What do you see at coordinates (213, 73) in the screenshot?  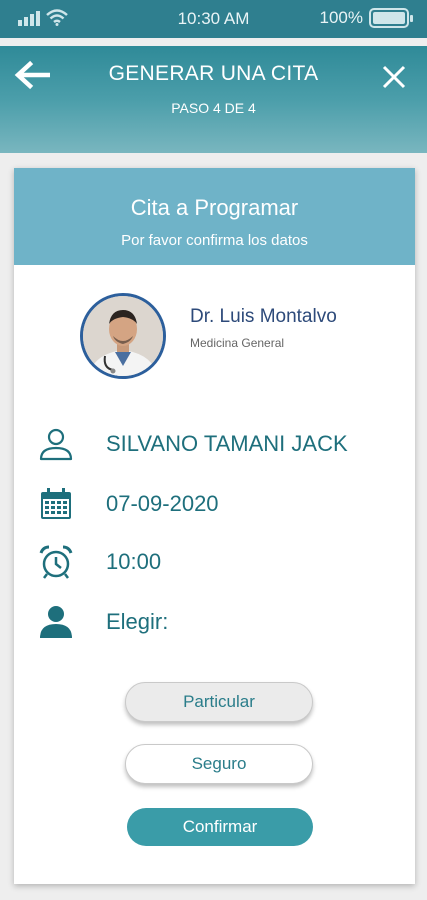 I see `page-title: GENERAR UNA CITA` at bounding box center [213, 73].